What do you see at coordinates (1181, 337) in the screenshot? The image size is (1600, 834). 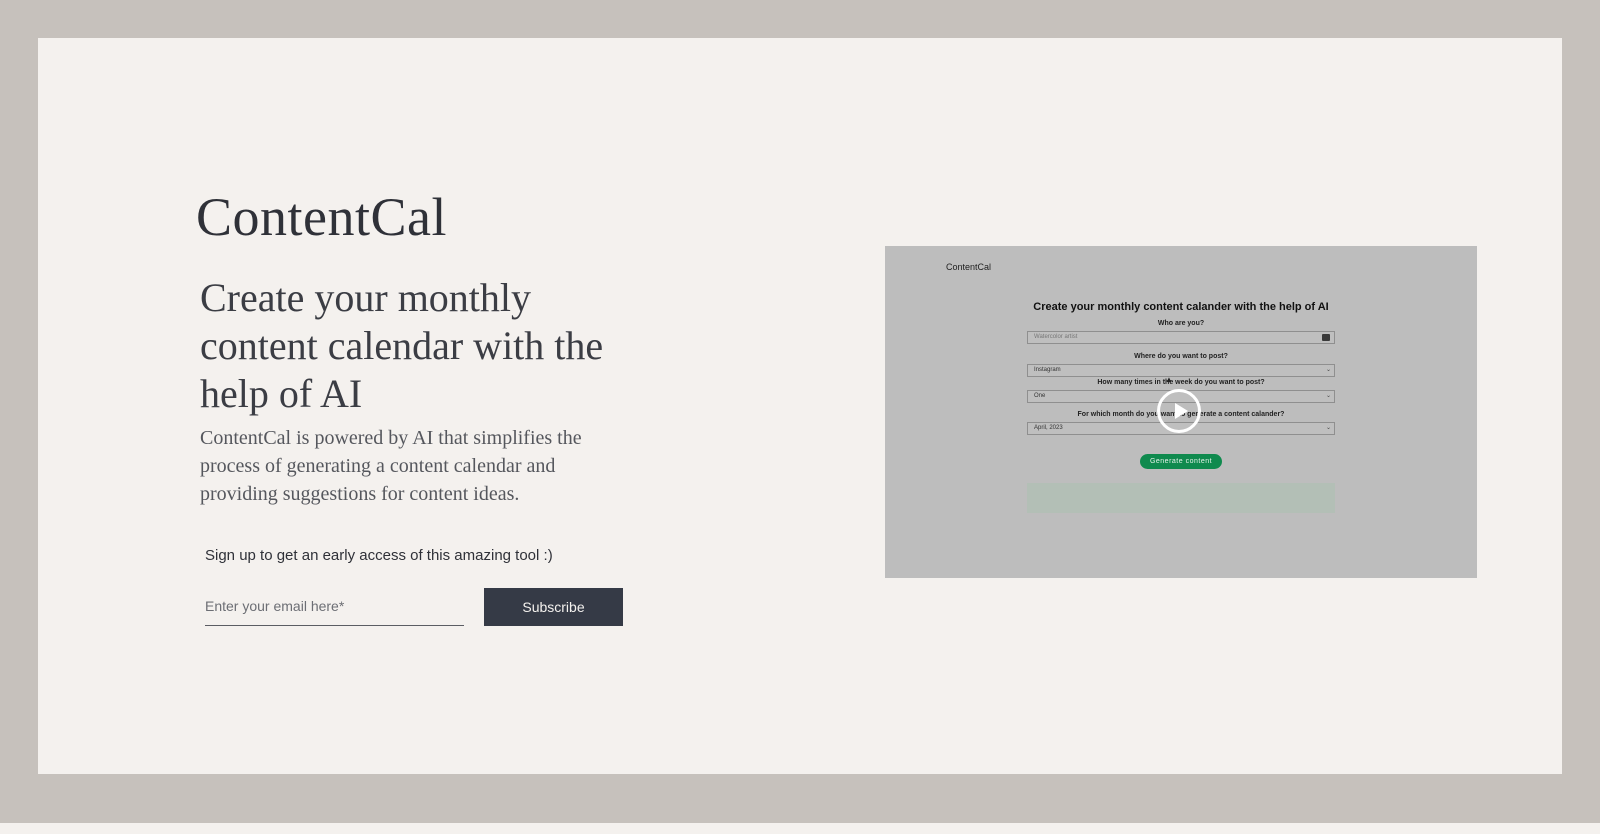 I see `video-q1-field: Watercolor artist` at bounding box center [1181, 337].